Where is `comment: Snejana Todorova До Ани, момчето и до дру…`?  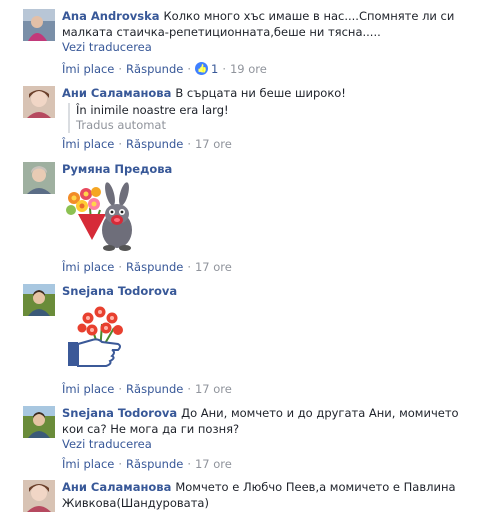
comment: Snejana Todorova До Ани, момчето и до дру… is located at coordinates (254, 439).